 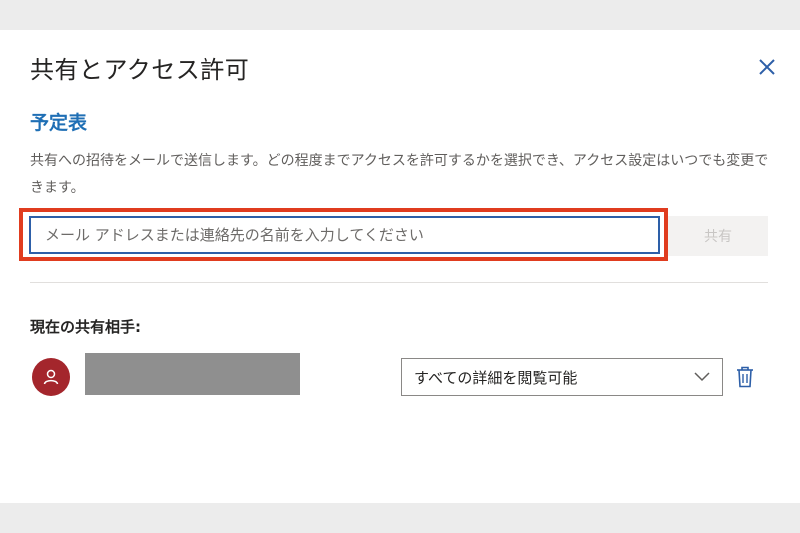 What do you see at coordinates (59, 123) in the screenshot?
I see `calendar-name: 予定表` at bounding box center [59, 123].